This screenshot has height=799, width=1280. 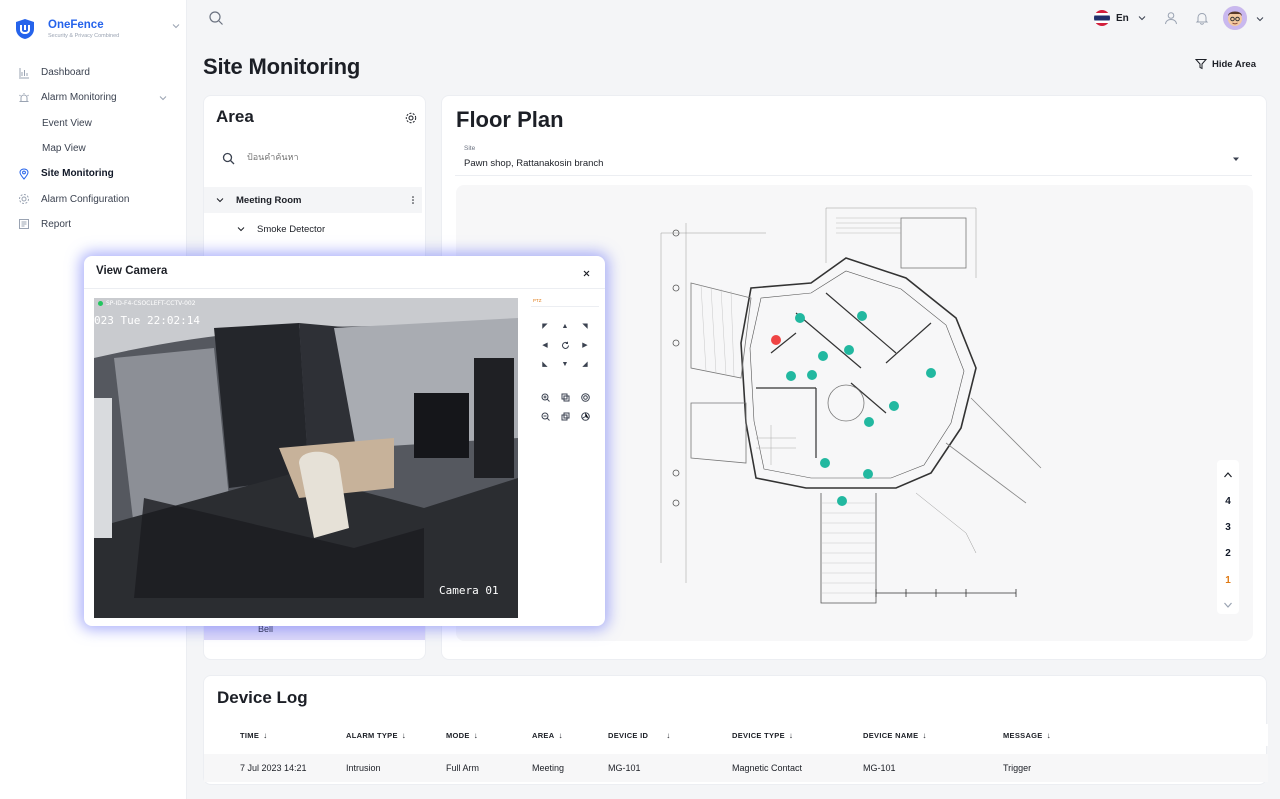 I want to click on column-header-message: MESSAGE ↓, so click(x=1027, y=735).